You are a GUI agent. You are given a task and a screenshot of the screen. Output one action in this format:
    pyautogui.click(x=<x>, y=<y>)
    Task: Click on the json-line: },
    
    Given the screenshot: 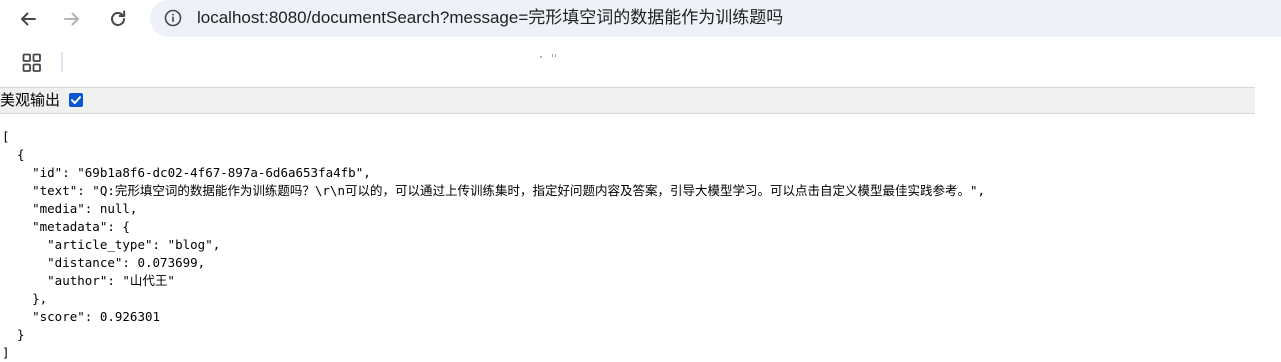 What is the action you would take?
    pyautogui.click(x=25, y=298)
    